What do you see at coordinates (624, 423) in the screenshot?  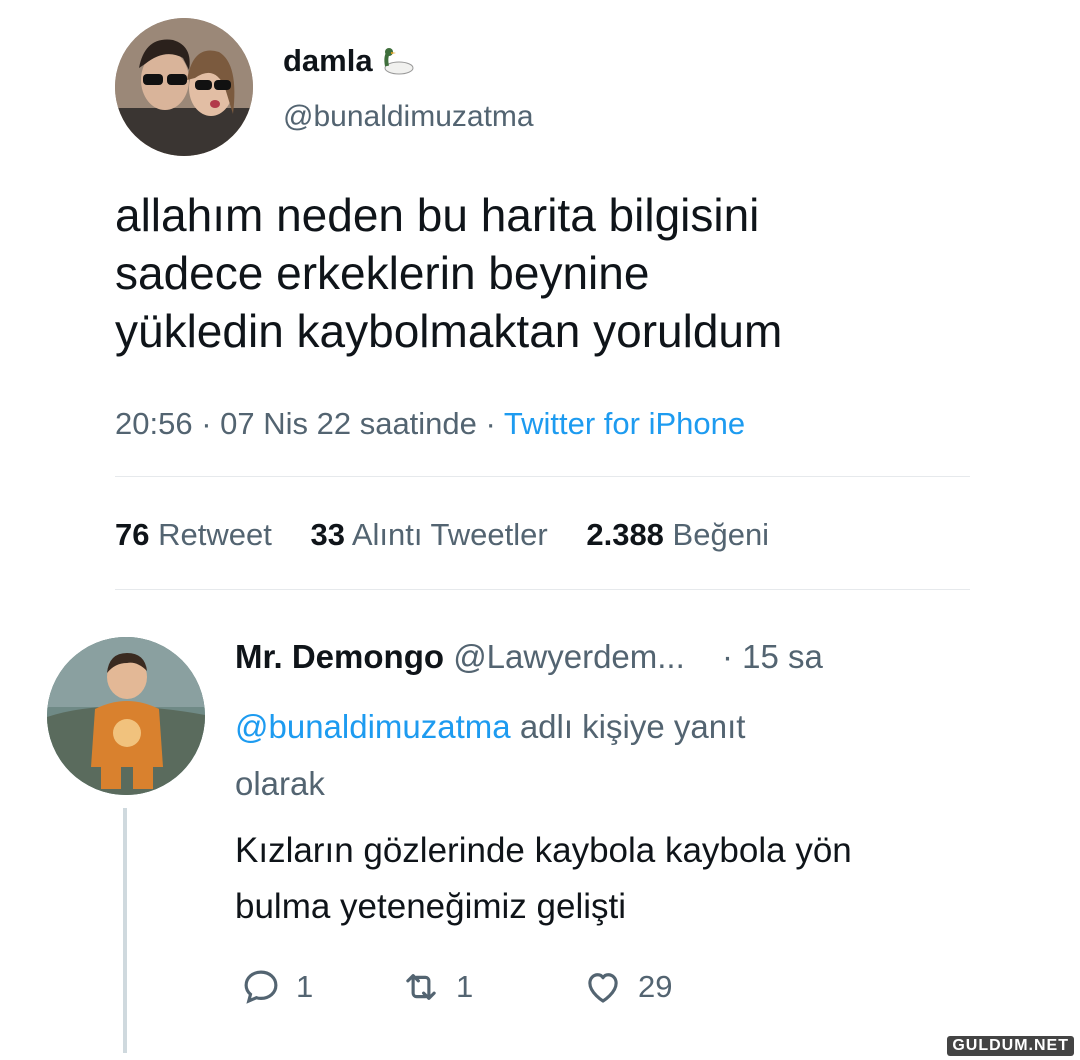 I see `tweet-source: Twitter for iPhone` at bounding box center [624, 423].